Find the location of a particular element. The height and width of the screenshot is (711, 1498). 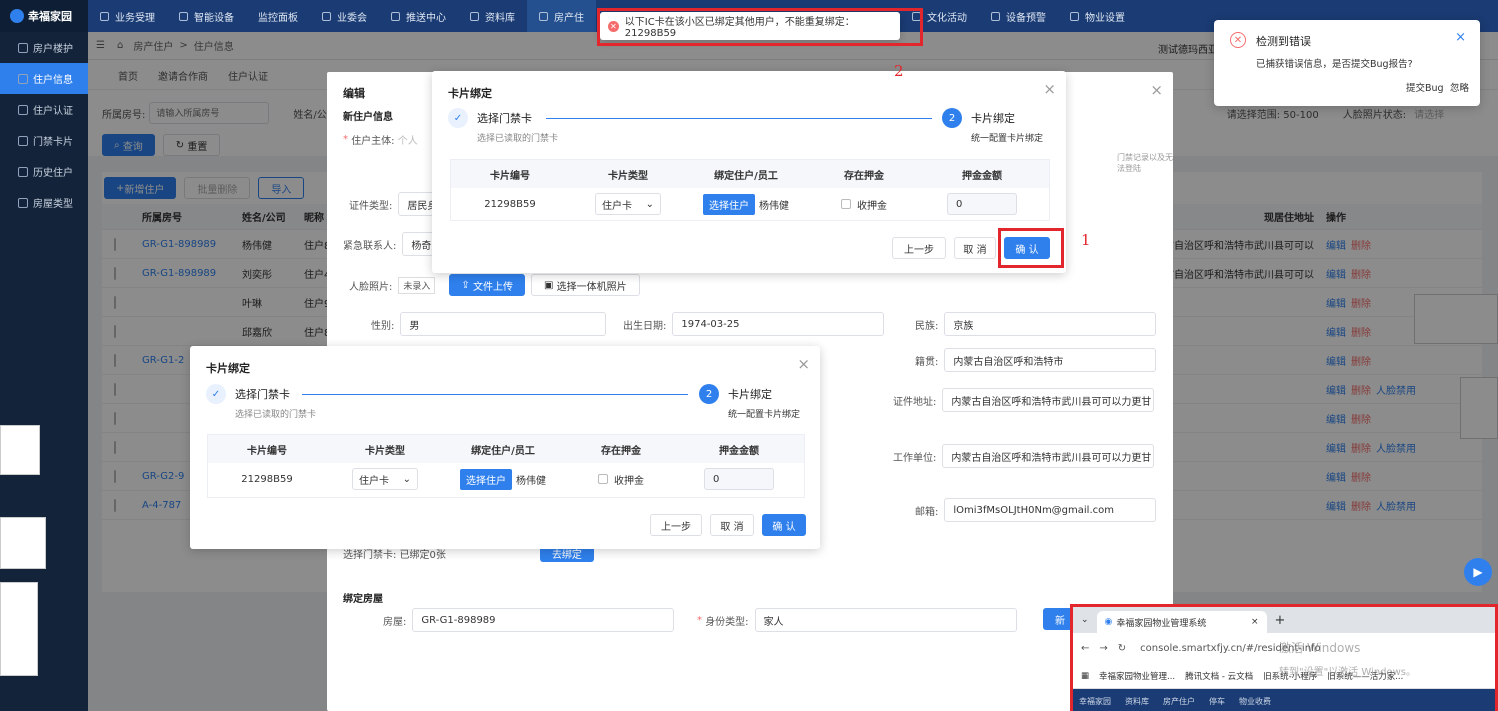

brand: 幸福家园 is located at coordinates (44, 16).